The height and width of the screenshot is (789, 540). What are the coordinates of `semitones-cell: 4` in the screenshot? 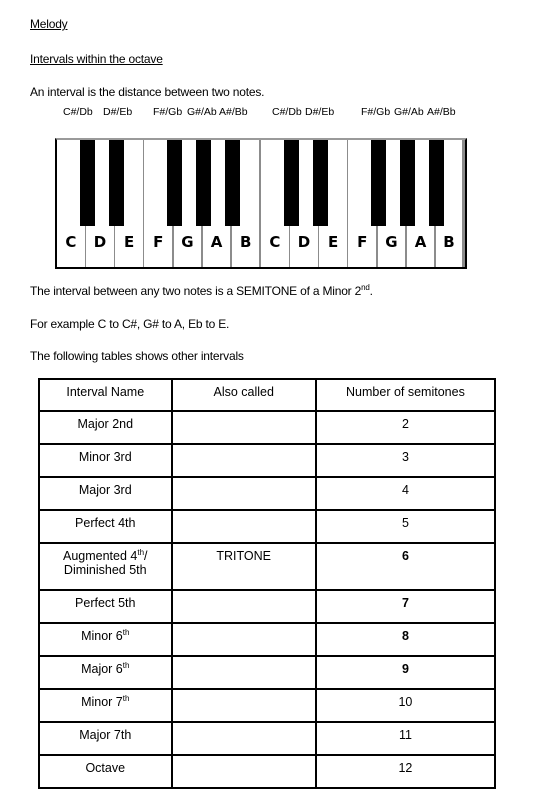 It's located at (405, 493).